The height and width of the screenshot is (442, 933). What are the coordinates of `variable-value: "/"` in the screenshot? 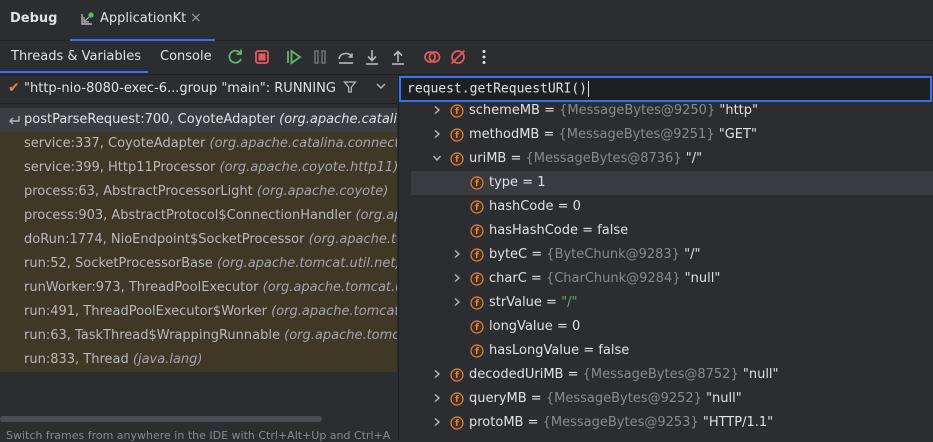 It's located at (692, 254).